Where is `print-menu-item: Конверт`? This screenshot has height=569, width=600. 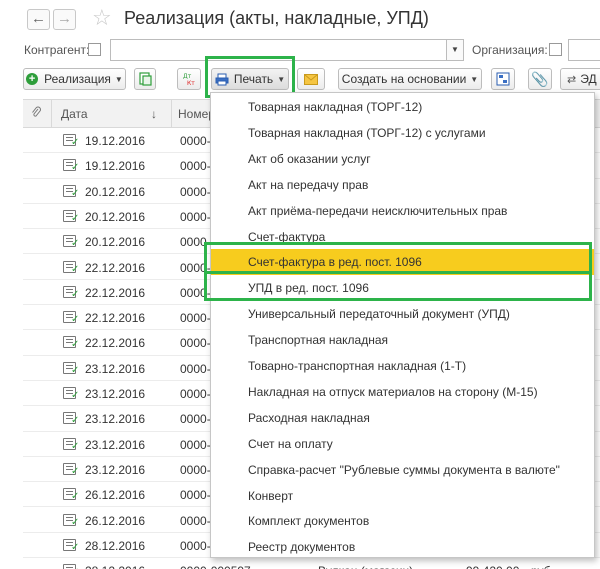 print-menu-item: Конверт is located at coordinates (402, 496).